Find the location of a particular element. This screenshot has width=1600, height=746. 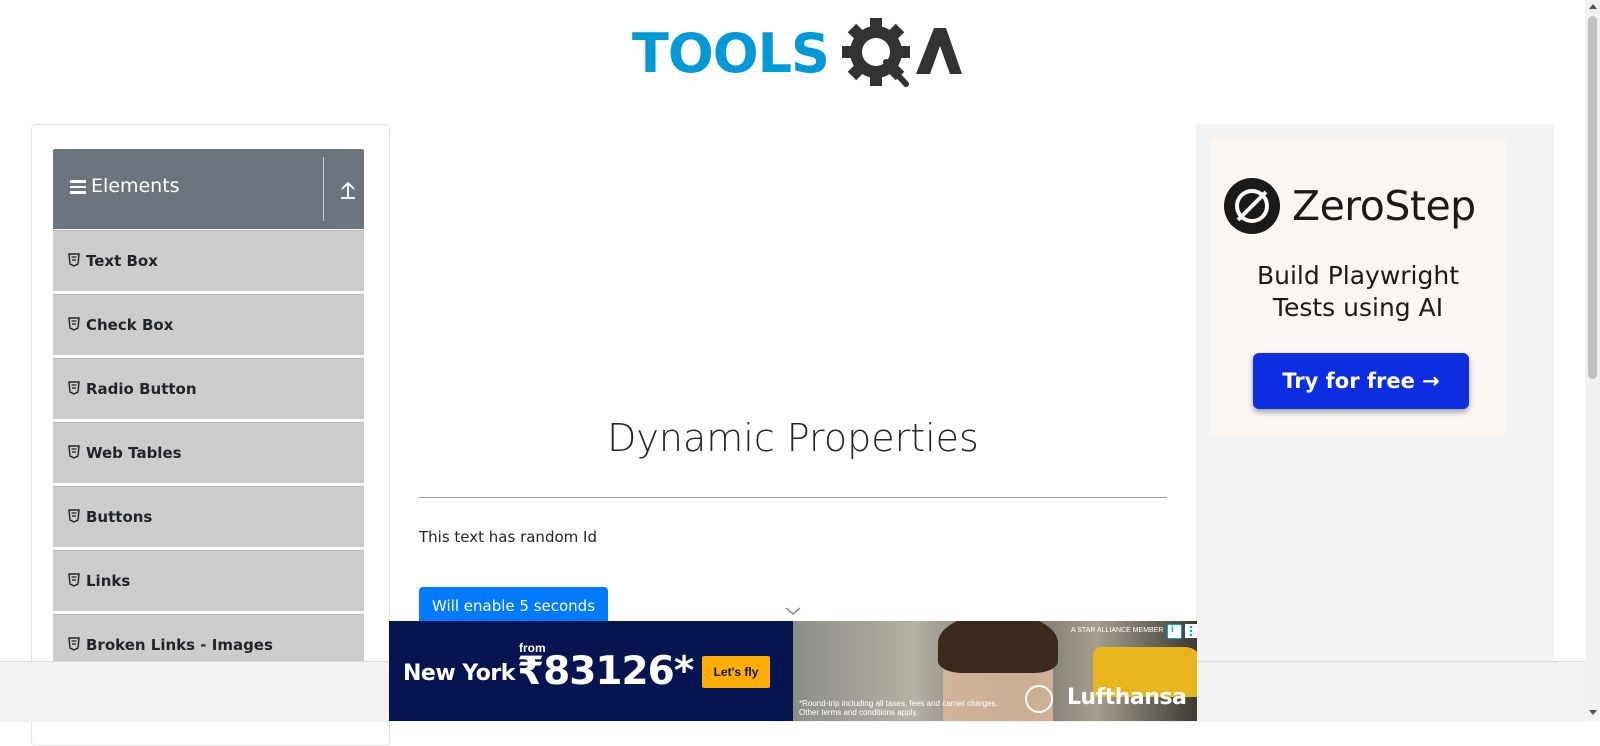

chevron-down-icon is located at coordinates (793, 611).